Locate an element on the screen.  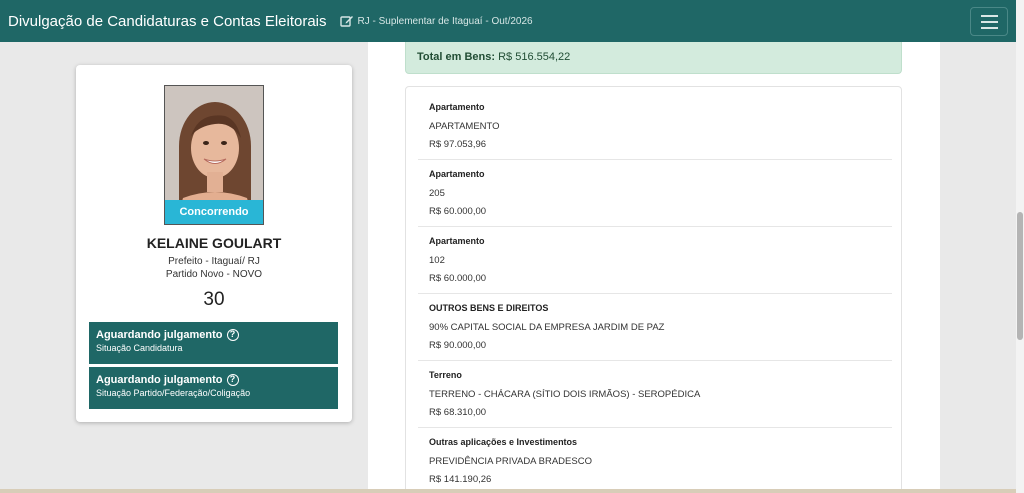
election-selector: RJ - Suplementar de Itaguaí - Out/2026 is located at coordinates (445, 21).